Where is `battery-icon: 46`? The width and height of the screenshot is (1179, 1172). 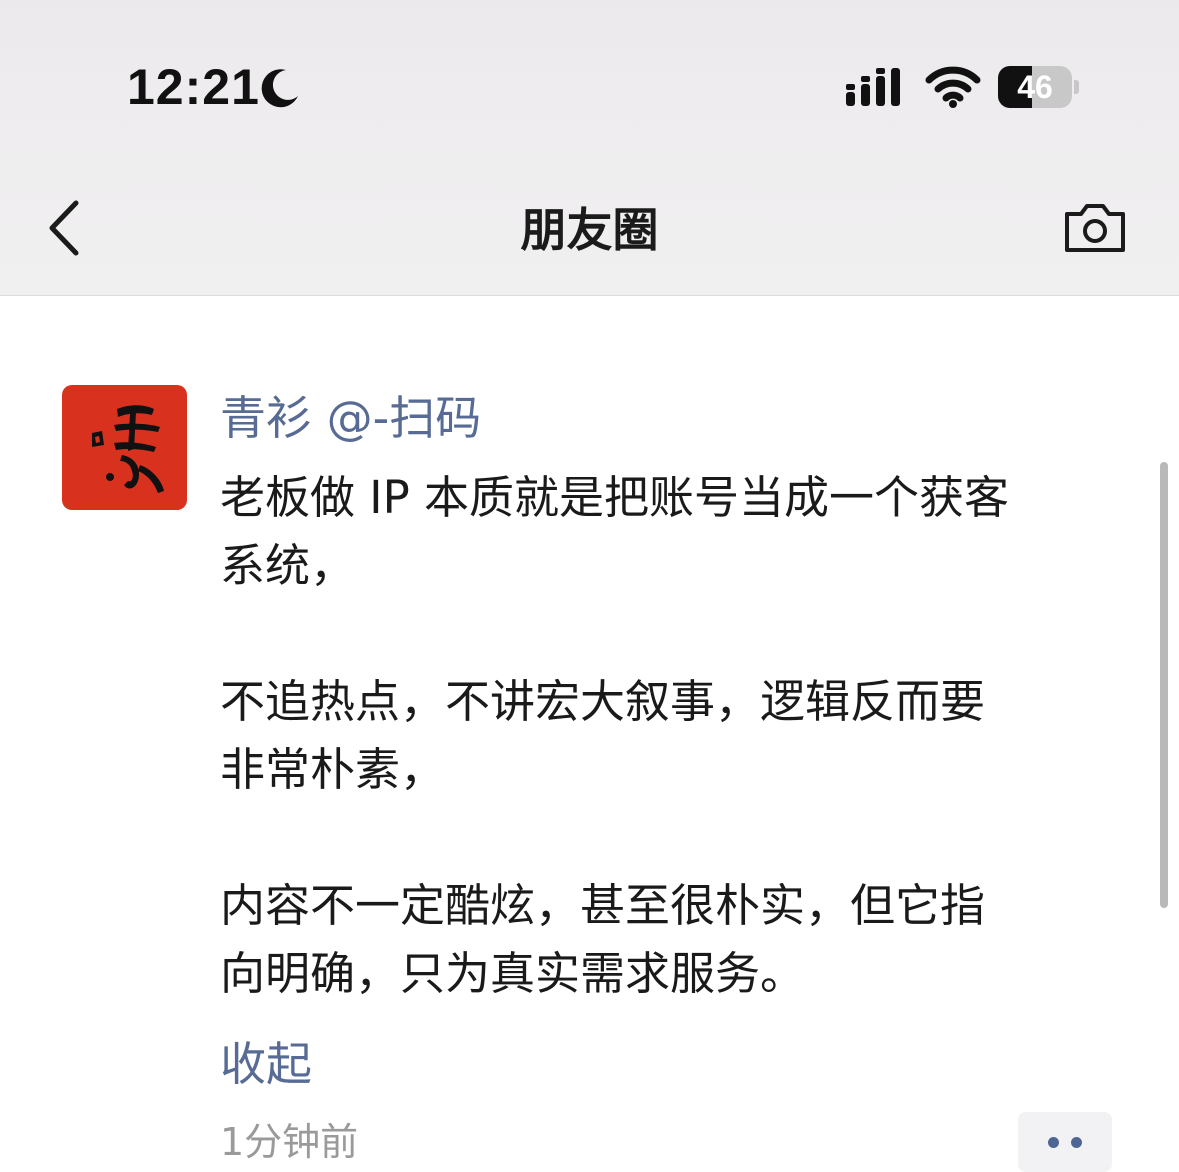
battery-icon: 46 is located at coordinates (1040, 88).